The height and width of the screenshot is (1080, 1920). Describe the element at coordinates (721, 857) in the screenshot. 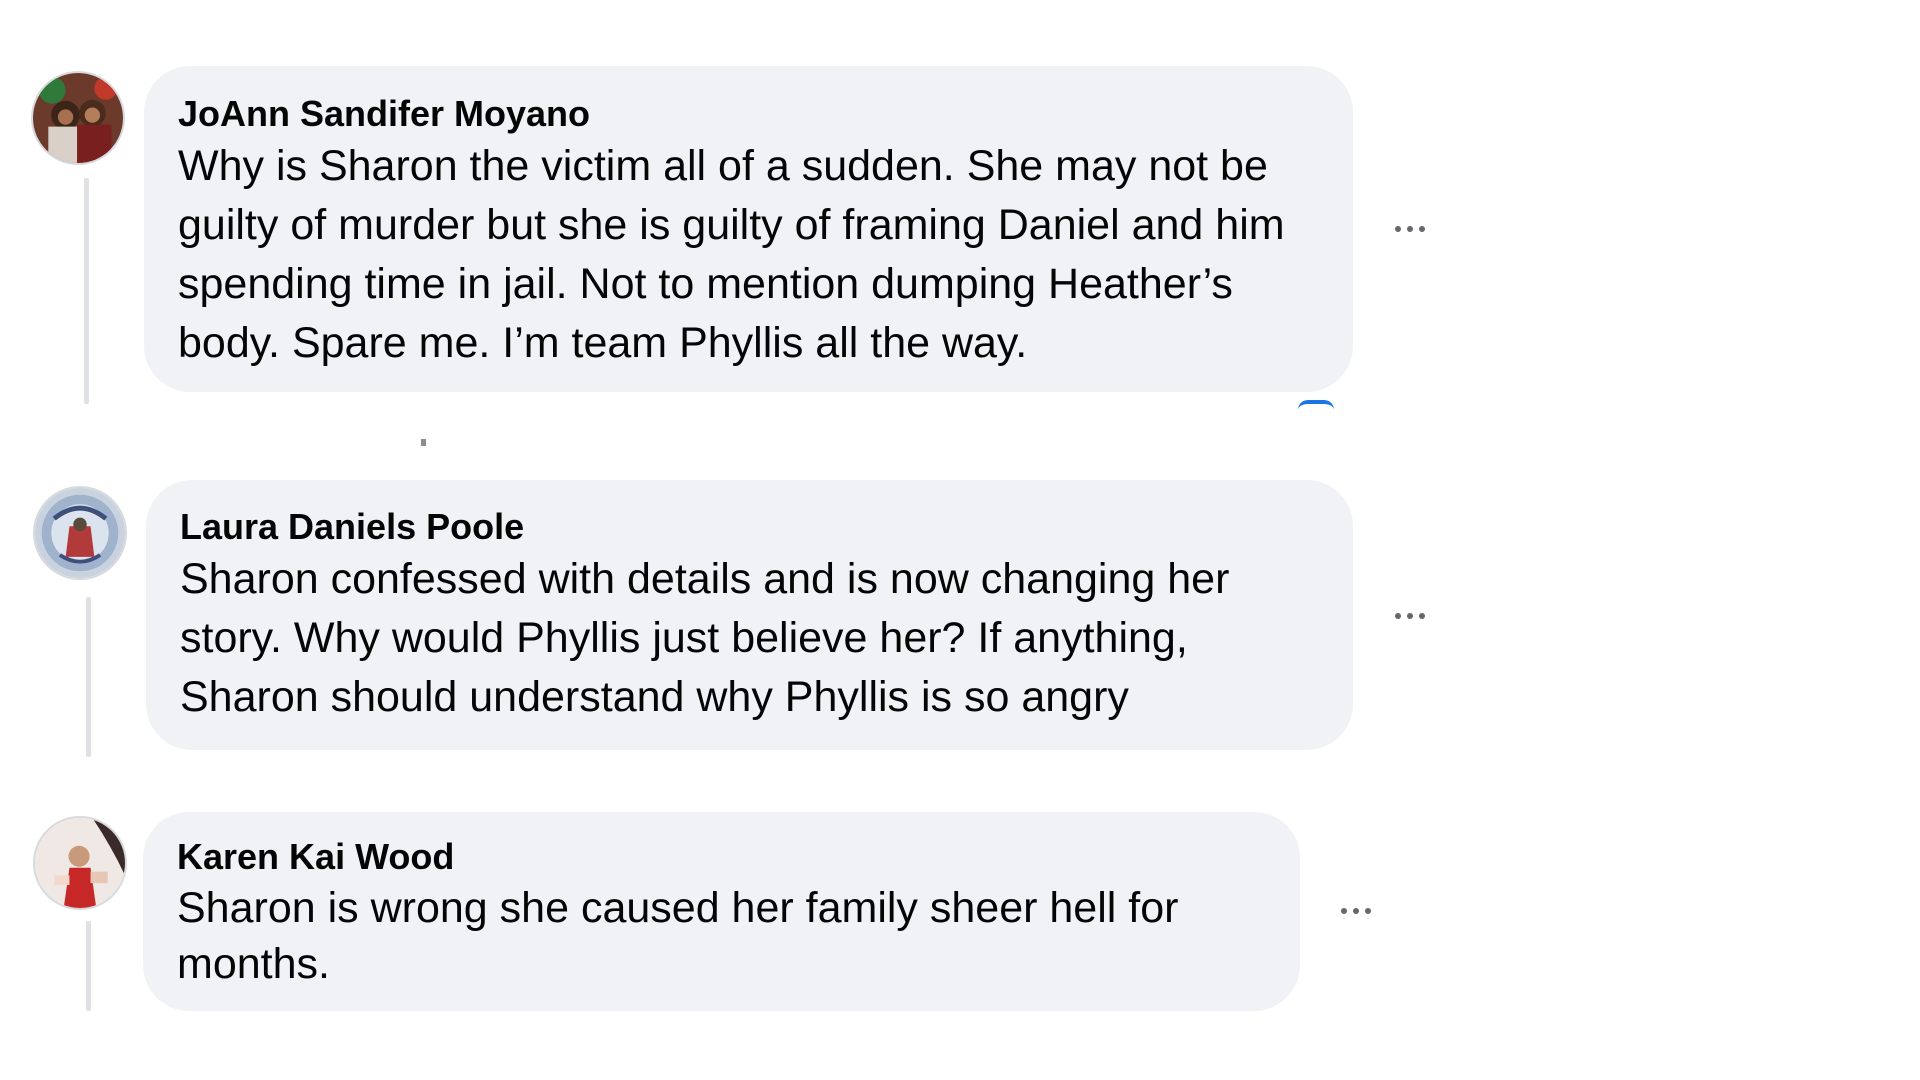

I see `comment-author: Karen Kai Wood` at that location.